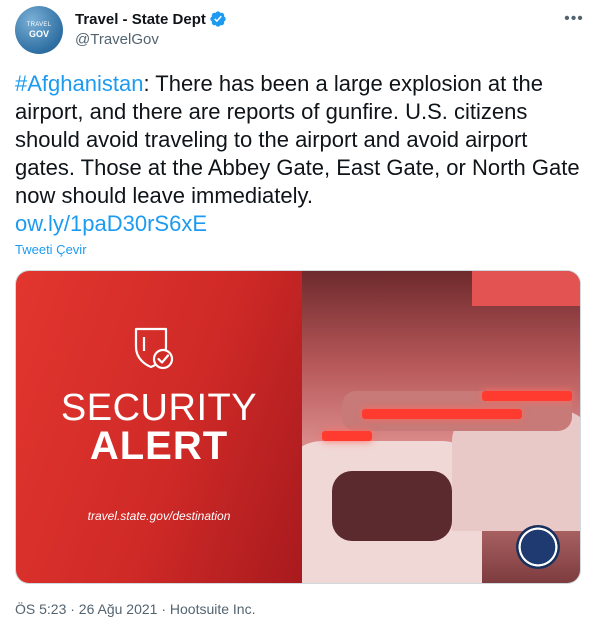 The height and width of the screenshot is (624, 599). Describe the element at coordinates (154, 348) in the screenshot. I see `shield-check-icon` at that location.